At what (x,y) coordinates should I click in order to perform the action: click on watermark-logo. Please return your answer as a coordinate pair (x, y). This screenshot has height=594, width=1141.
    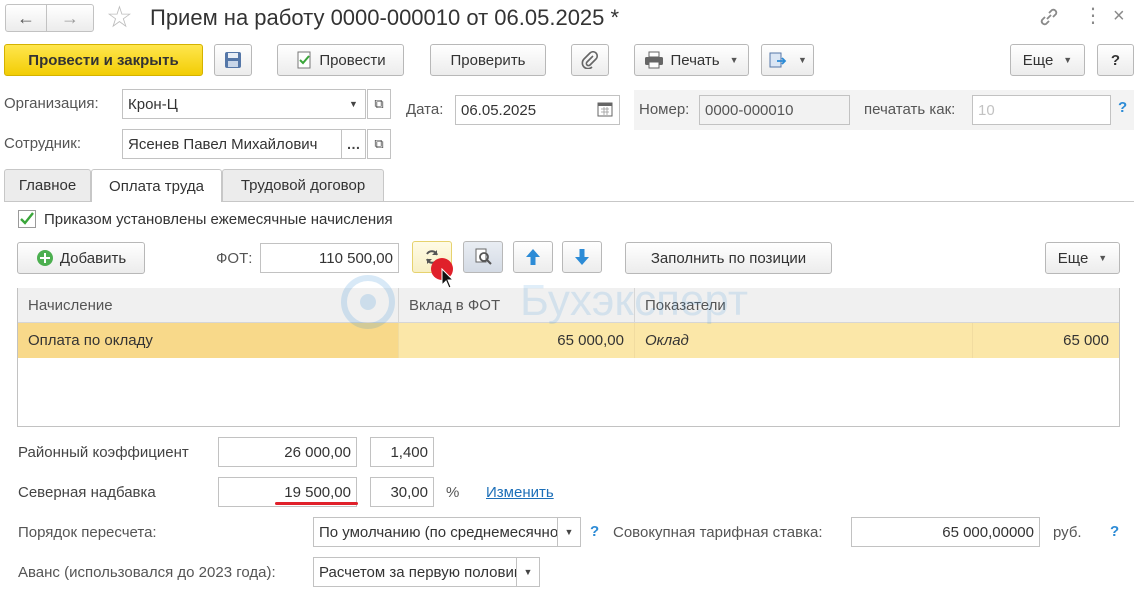
    Looking at the image, I should click on (368, 304).